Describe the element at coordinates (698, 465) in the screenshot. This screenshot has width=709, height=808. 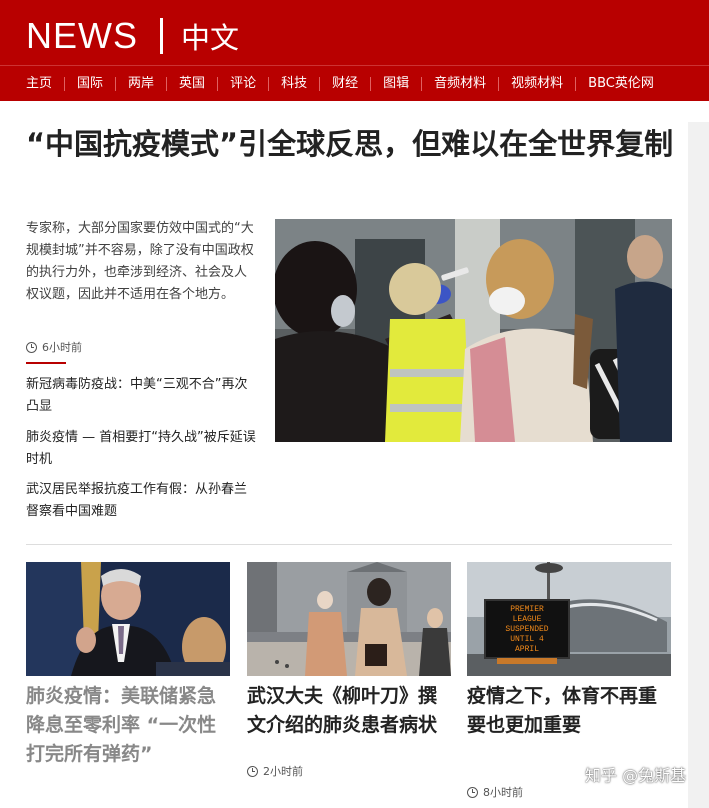
I see `scrollbar` at that location.